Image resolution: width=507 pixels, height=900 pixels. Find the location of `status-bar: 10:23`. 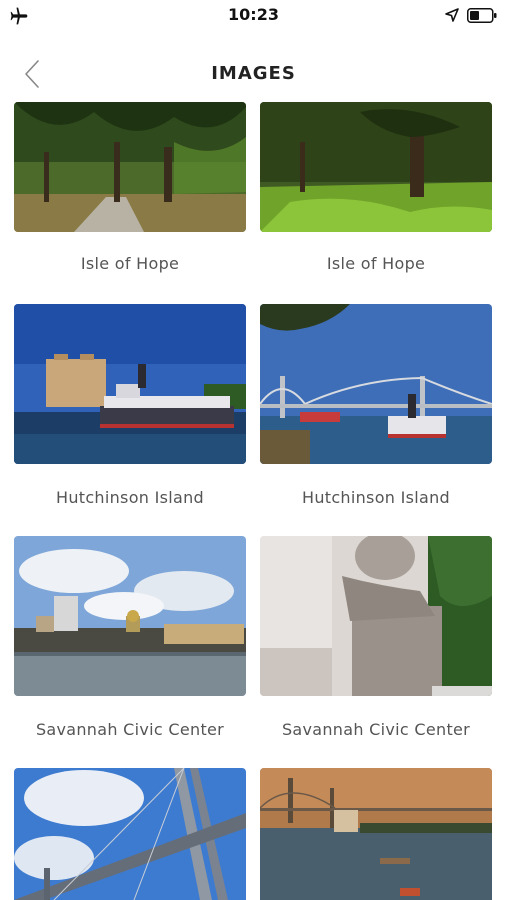

status-bar: 10:23 is located at coordinates (253, 16).